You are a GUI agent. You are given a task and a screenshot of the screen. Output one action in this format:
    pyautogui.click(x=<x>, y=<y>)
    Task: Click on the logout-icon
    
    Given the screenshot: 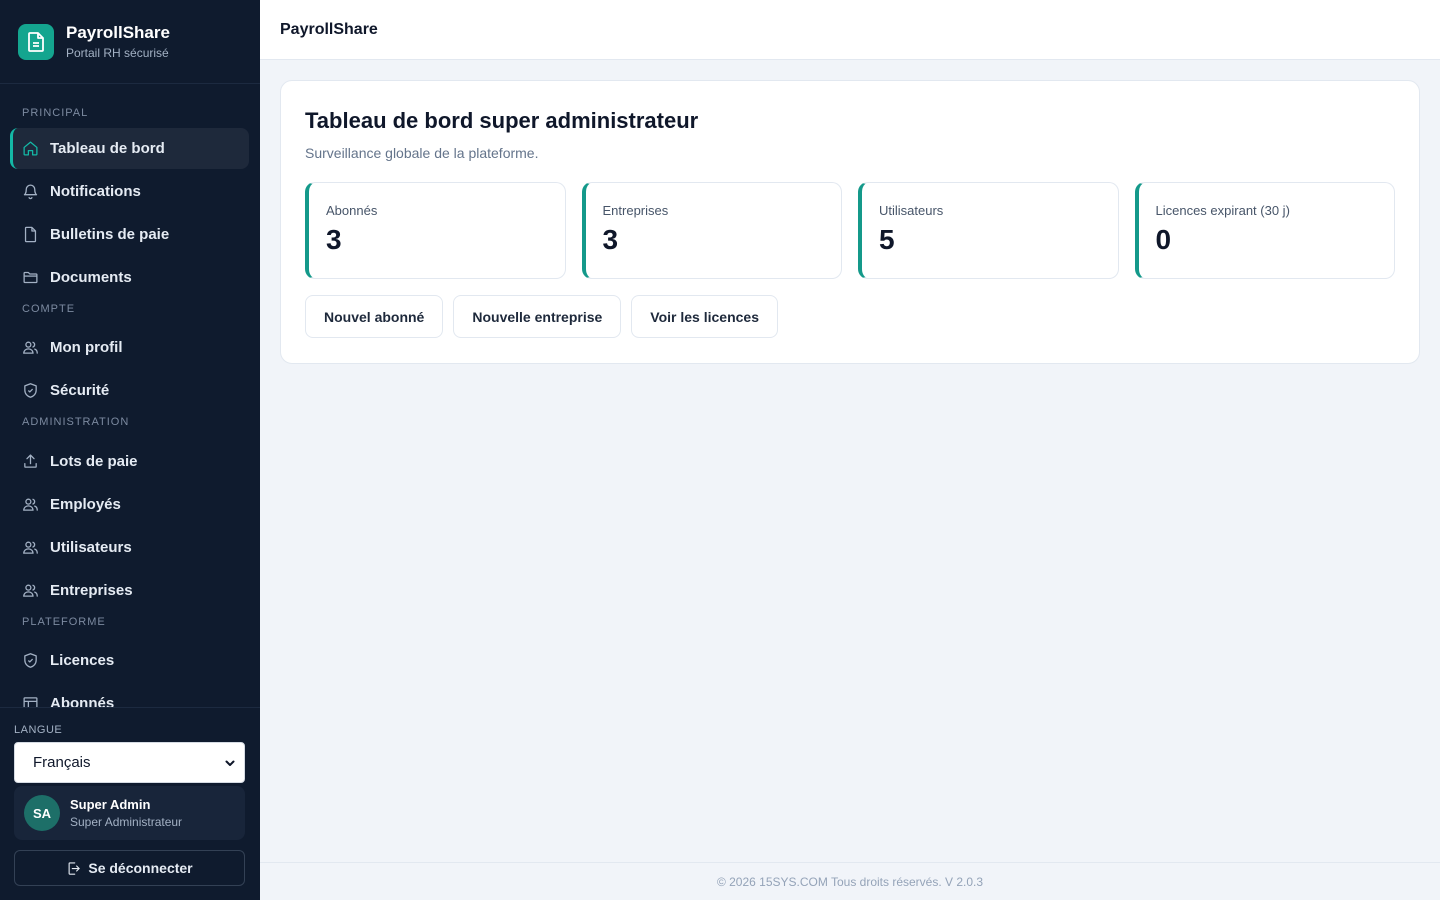 What is the action you would take?
    pyautogui.click(x=74, y=868)
    